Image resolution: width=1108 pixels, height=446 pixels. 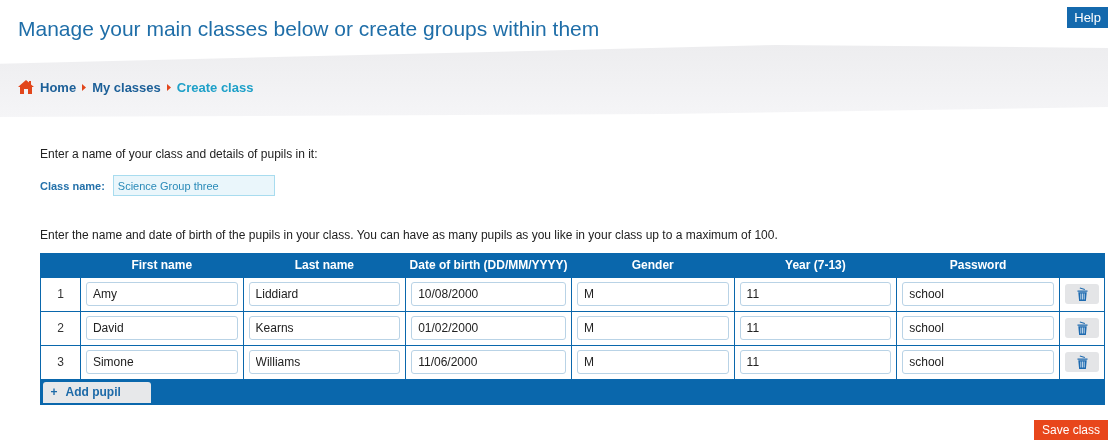 I want to click on table-input-field: David, so click(x=161, y=328).